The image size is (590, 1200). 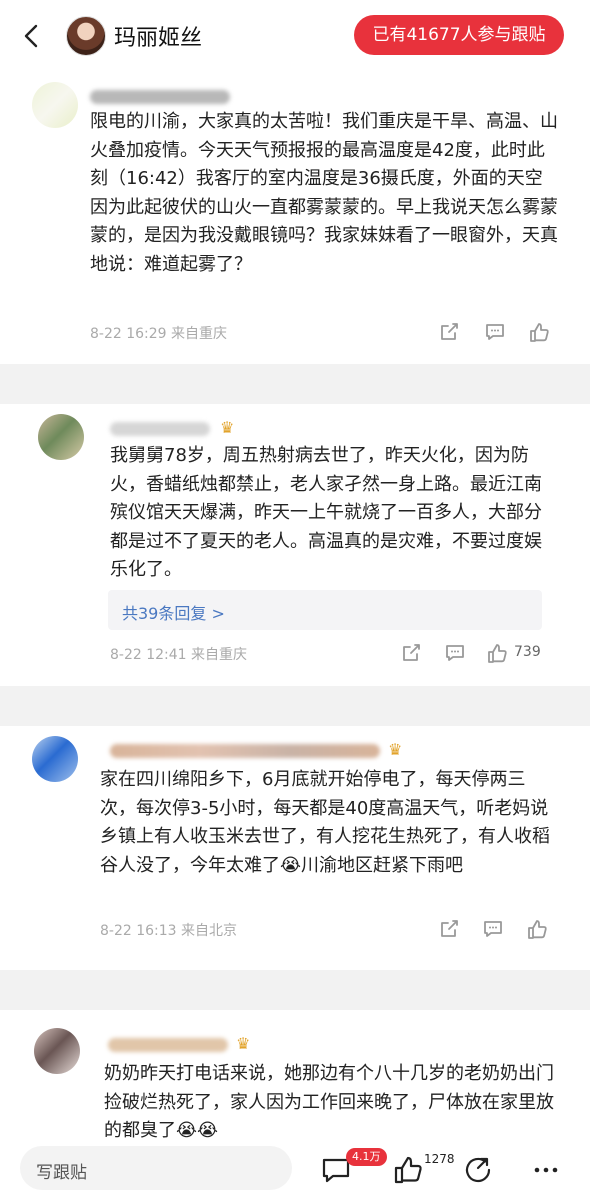 I want to click on participants-badge: 已有41677人参与跟贴, so click(x=459, y=35).